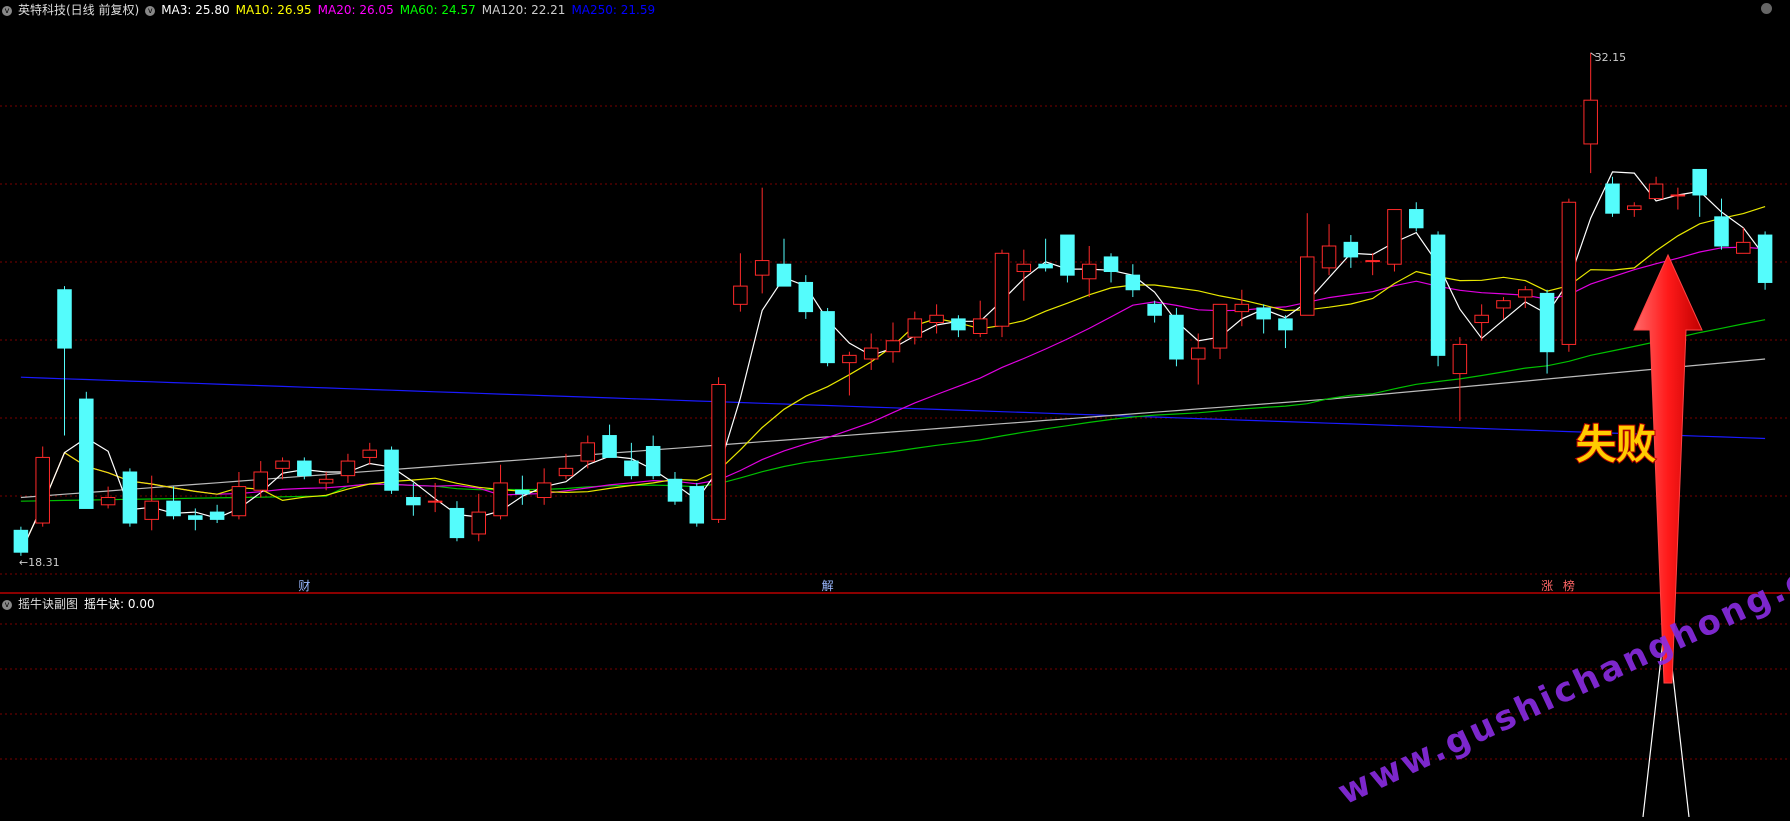  Describe the element at coordinates (1666, 715) in the screenshot. I see `indicator-spike` at that location.